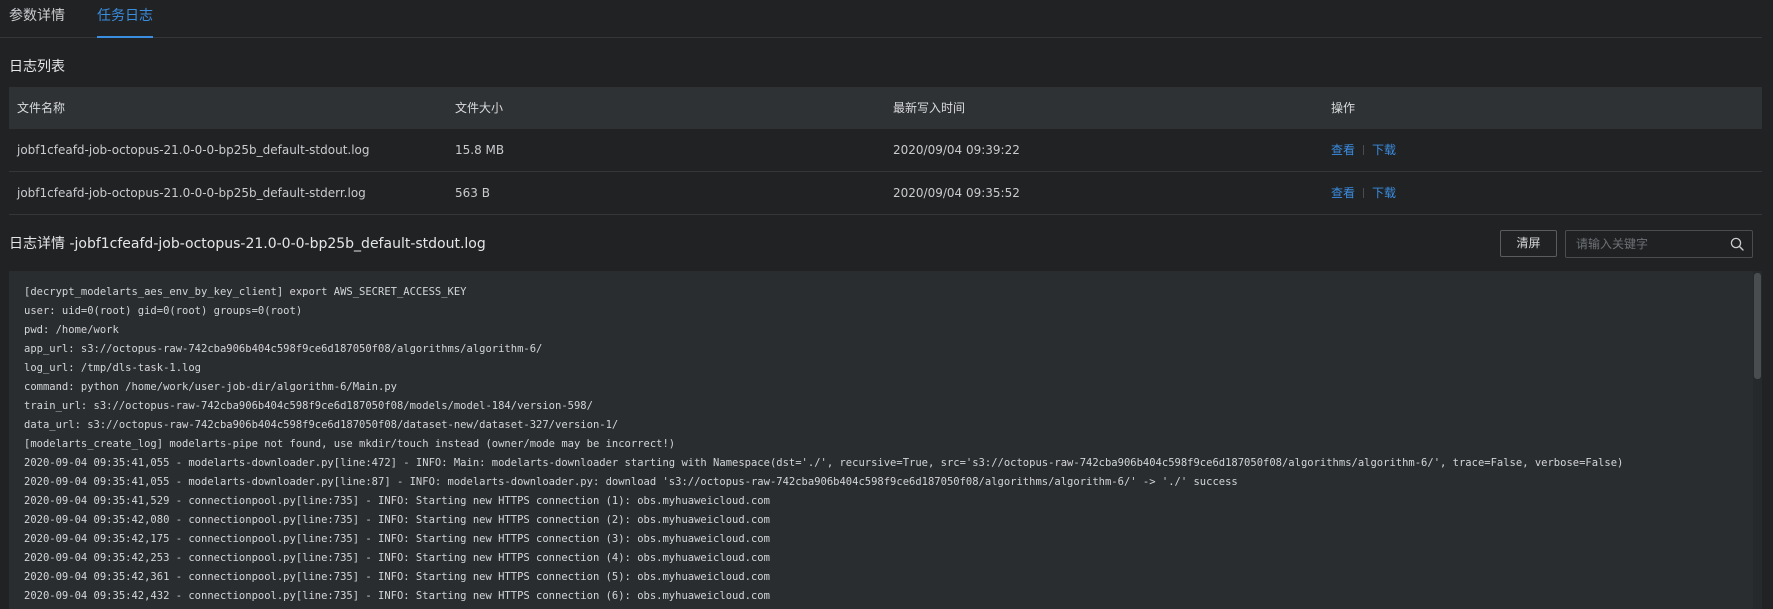 Image resolution: width=1773 pixels, height=609 pixels. Describe the element at coordinates (881, 19) in the screenshot. I see `tab-bar: 参数详情 任务日志` at that location.